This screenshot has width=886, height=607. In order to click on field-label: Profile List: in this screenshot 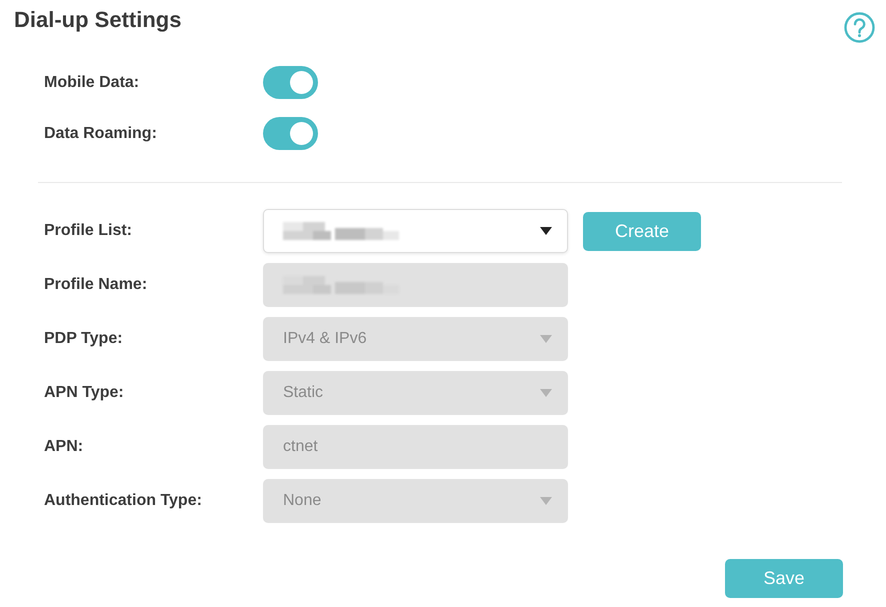, I will do `click(89, 231)`.